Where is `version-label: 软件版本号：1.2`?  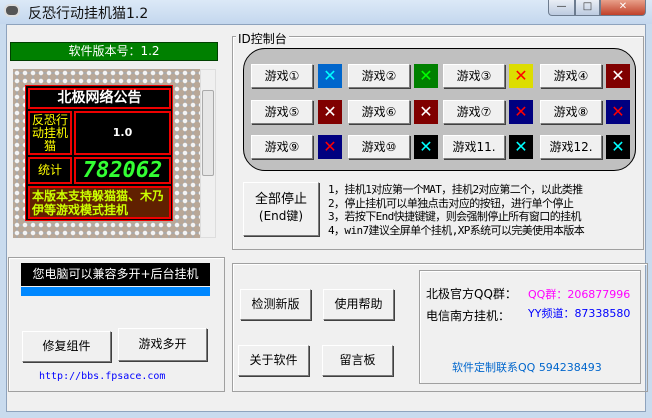 version-label: 软件版本号：1.2 is located at coordinates (114, 51).